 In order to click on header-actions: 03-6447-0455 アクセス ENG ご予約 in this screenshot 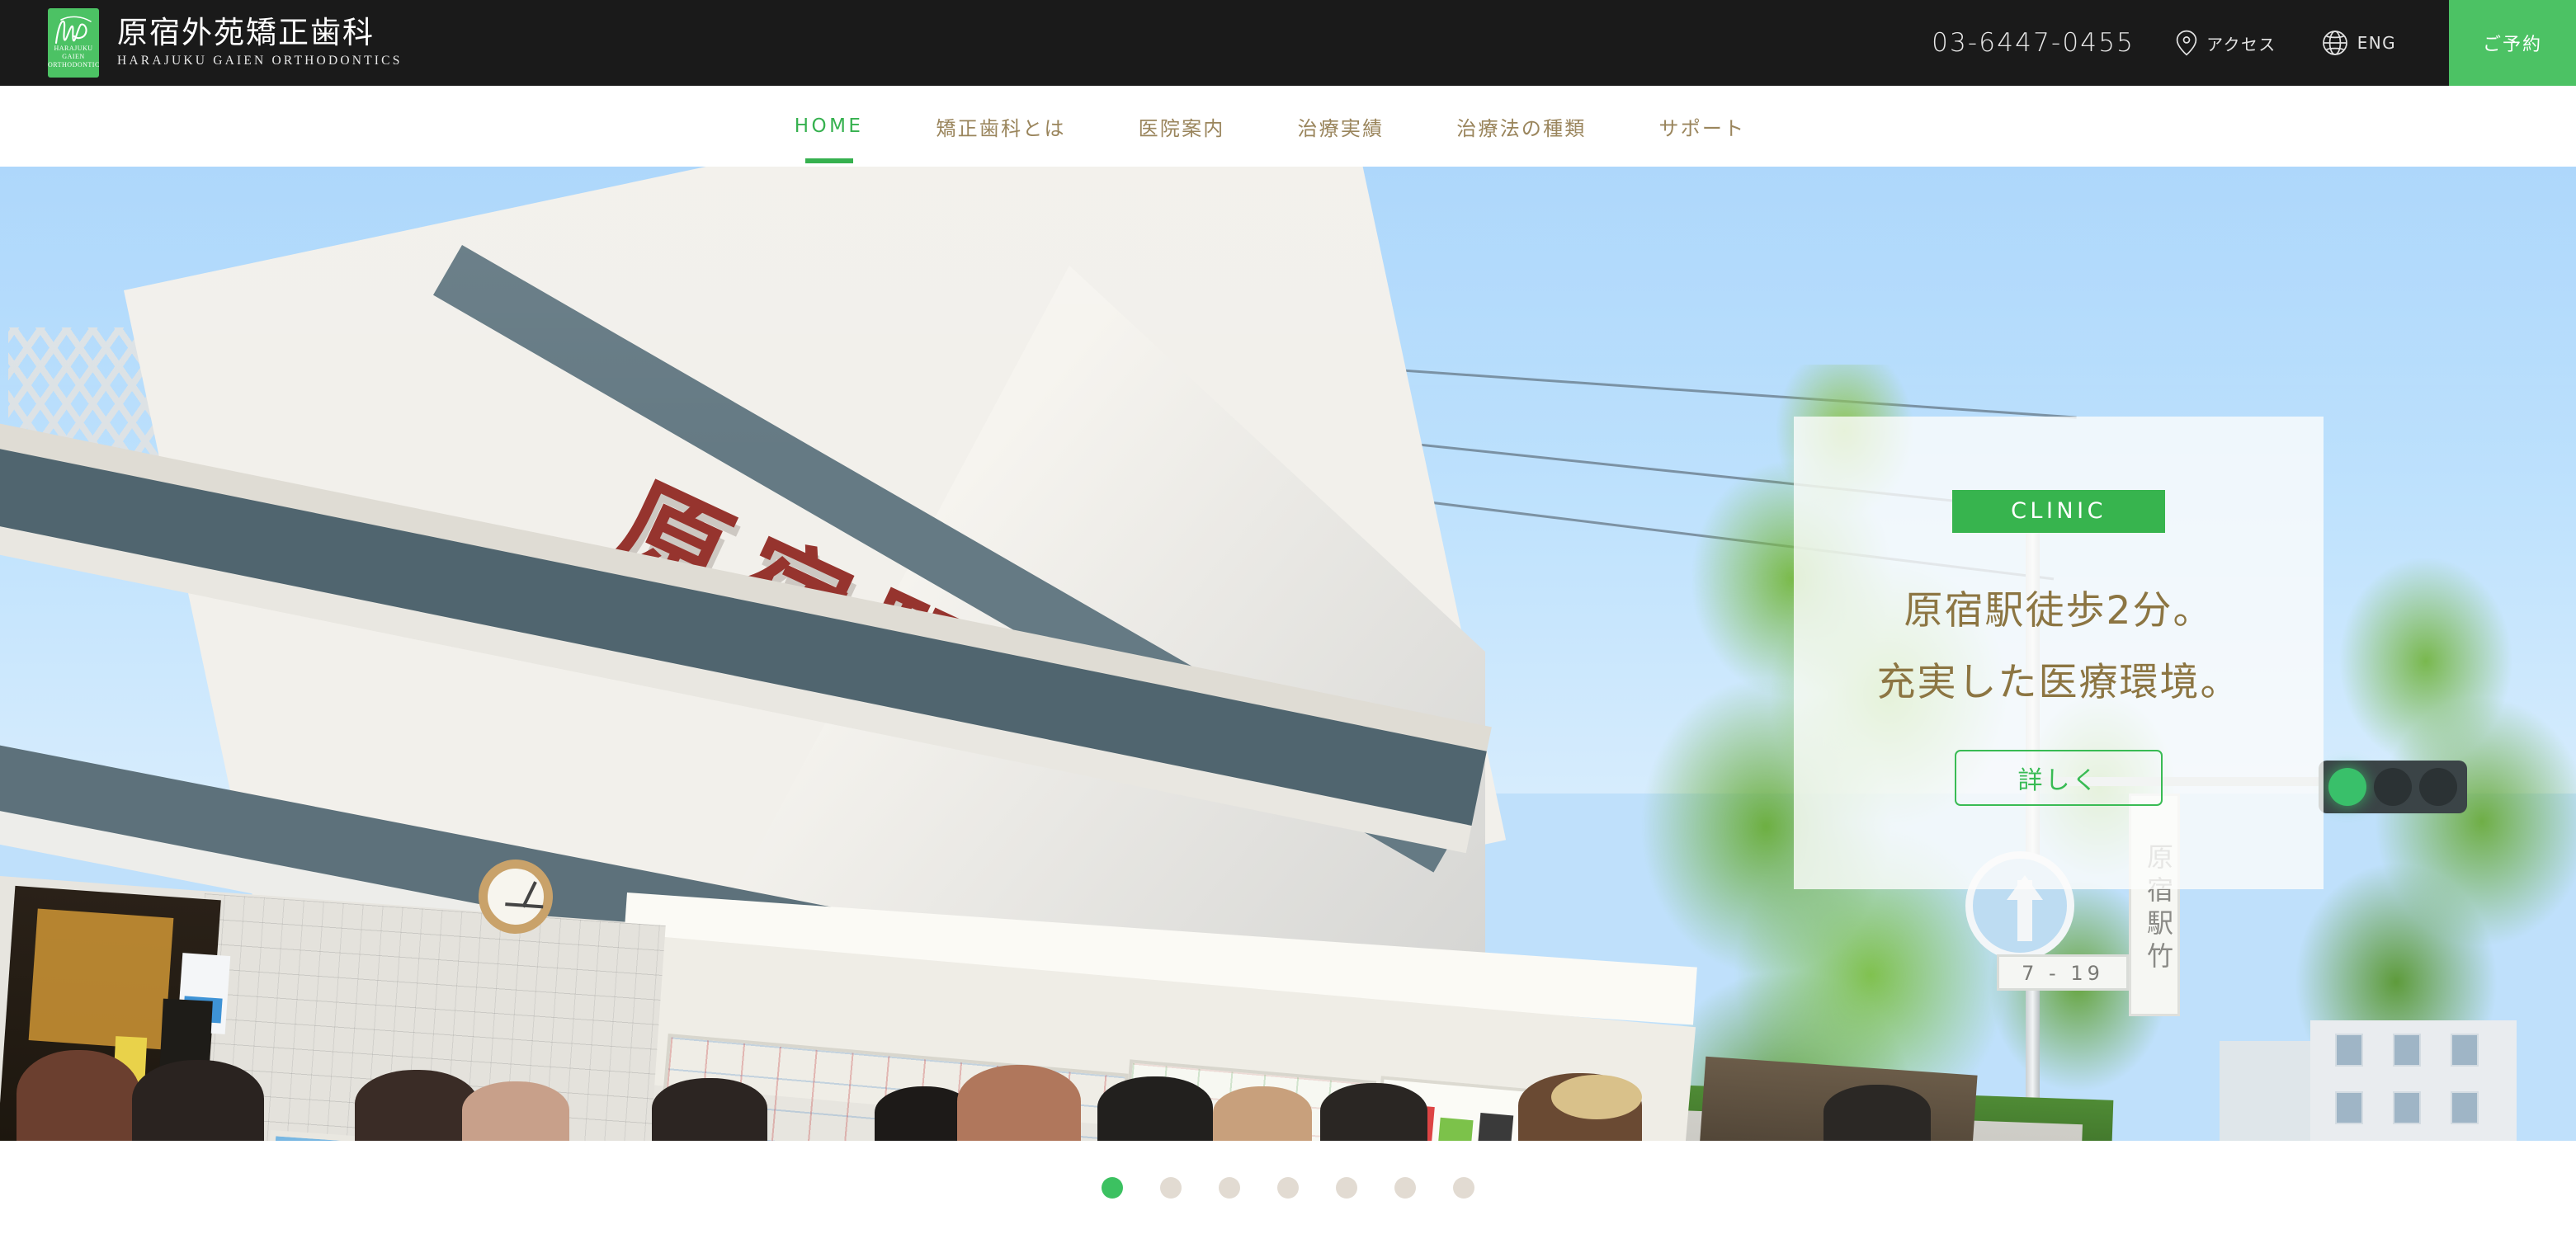, I will do `click(2254, 43)`.